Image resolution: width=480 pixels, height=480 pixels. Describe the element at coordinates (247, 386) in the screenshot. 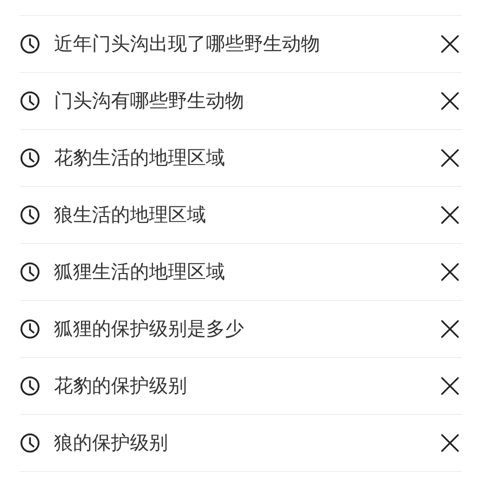

I see `search-history-item: 花豹的保护级别` at that location.